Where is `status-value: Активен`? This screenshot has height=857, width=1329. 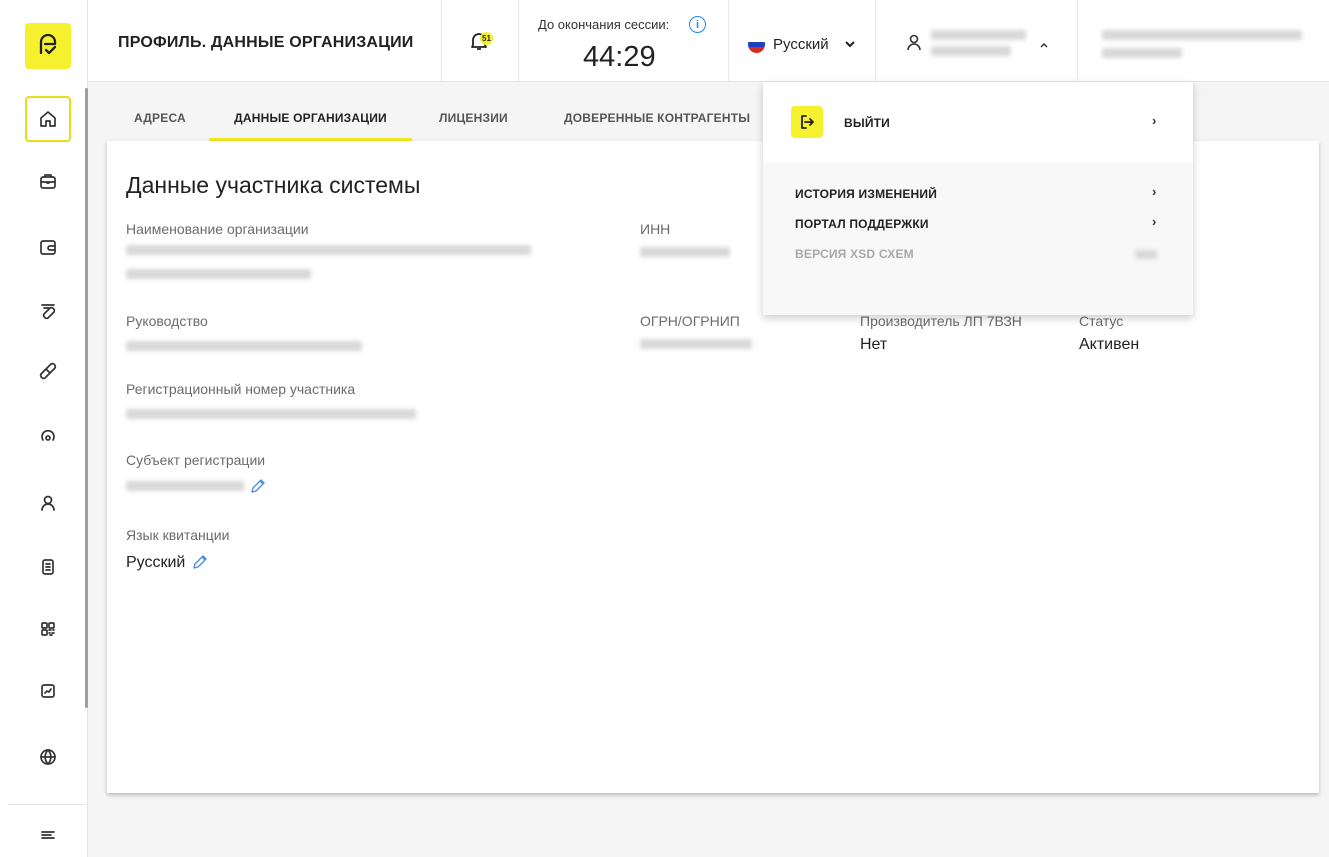
status-value: Активен is located at coordinates (1109, 344).